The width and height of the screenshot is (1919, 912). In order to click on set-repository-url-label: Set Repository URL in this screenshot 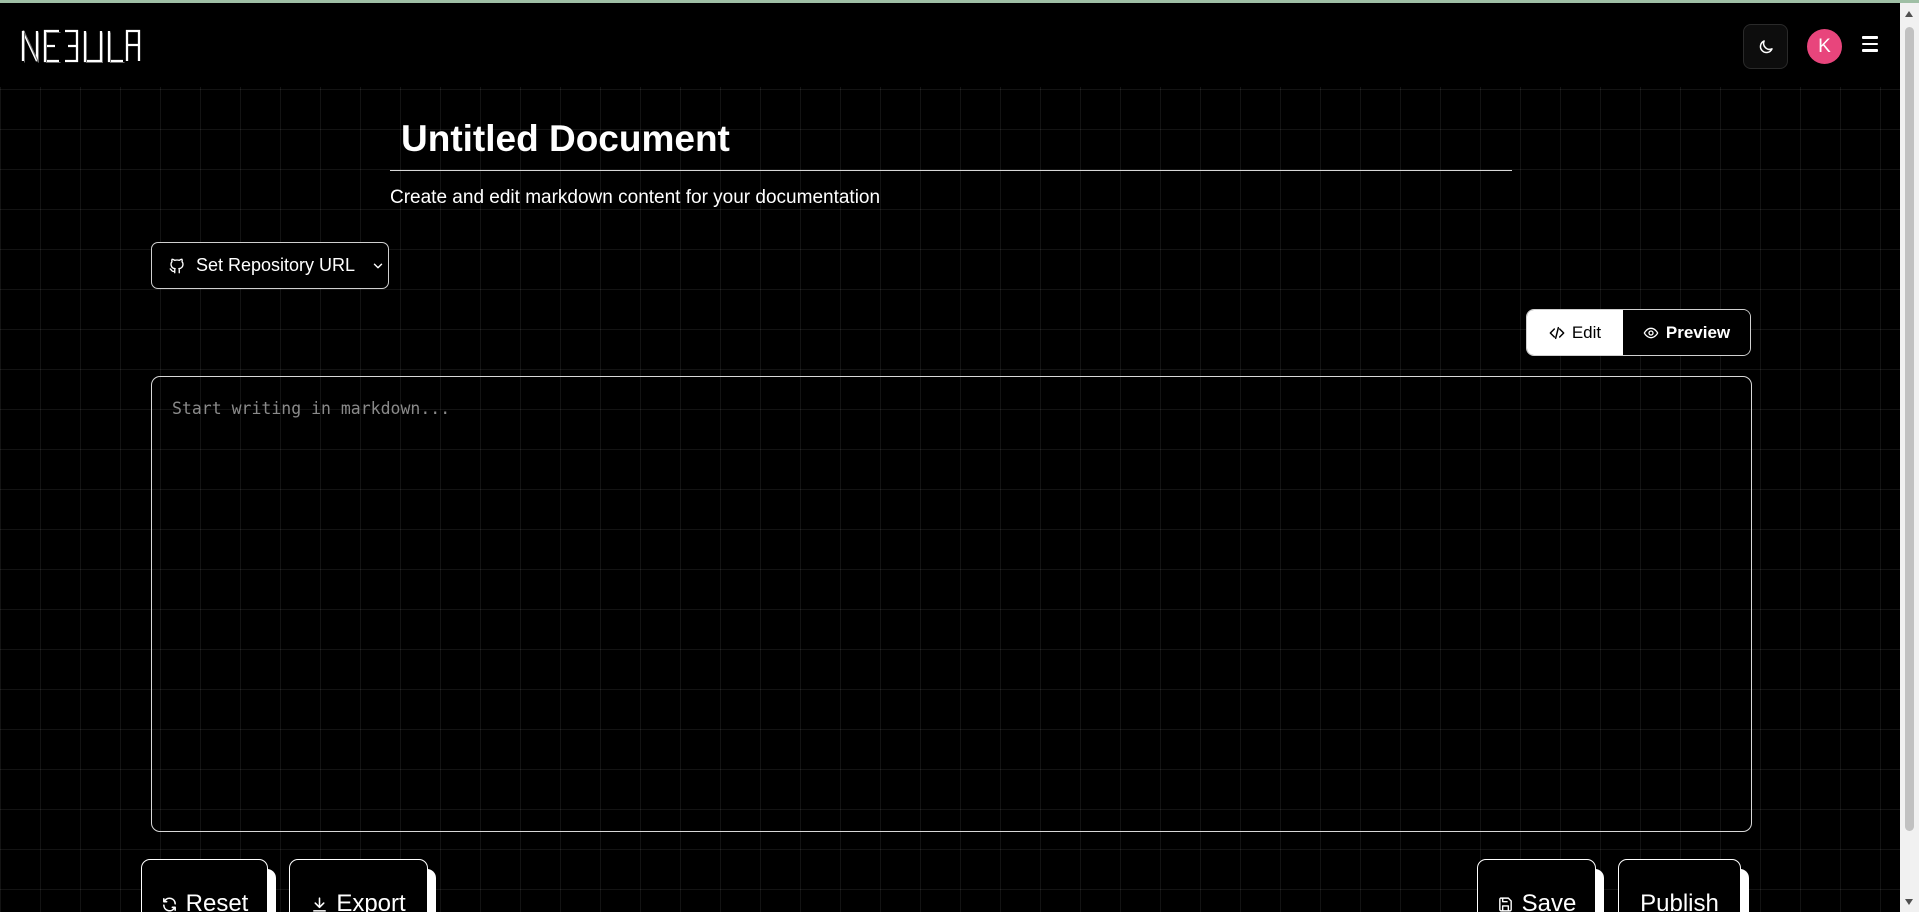, I will do `click(276, 265)`.